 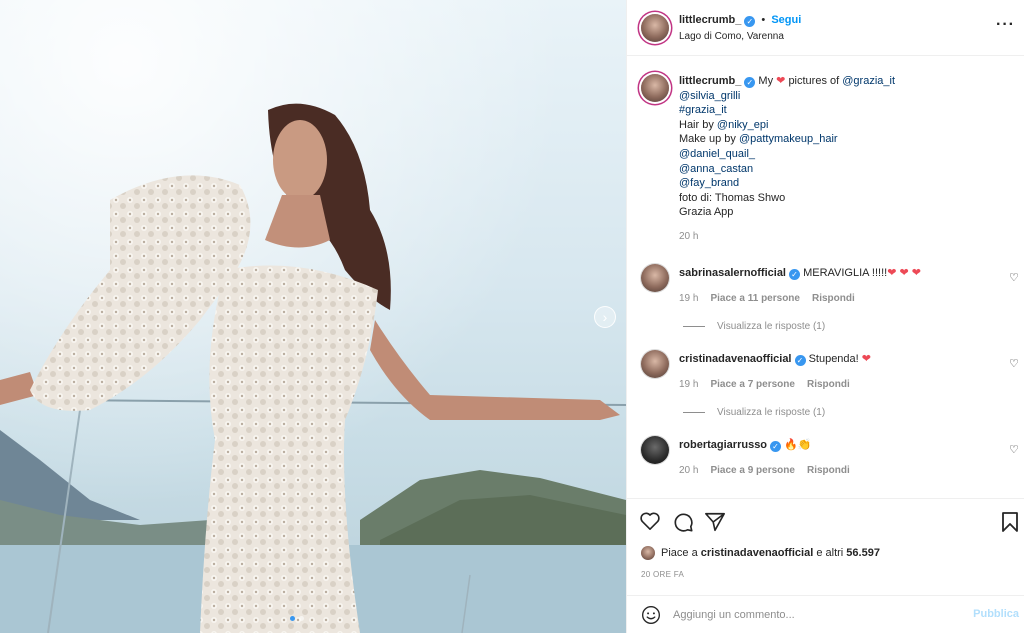 I want to click on comment-item: robertagiarrusso ✓ 🔥👏, so click(x=839, y=445).